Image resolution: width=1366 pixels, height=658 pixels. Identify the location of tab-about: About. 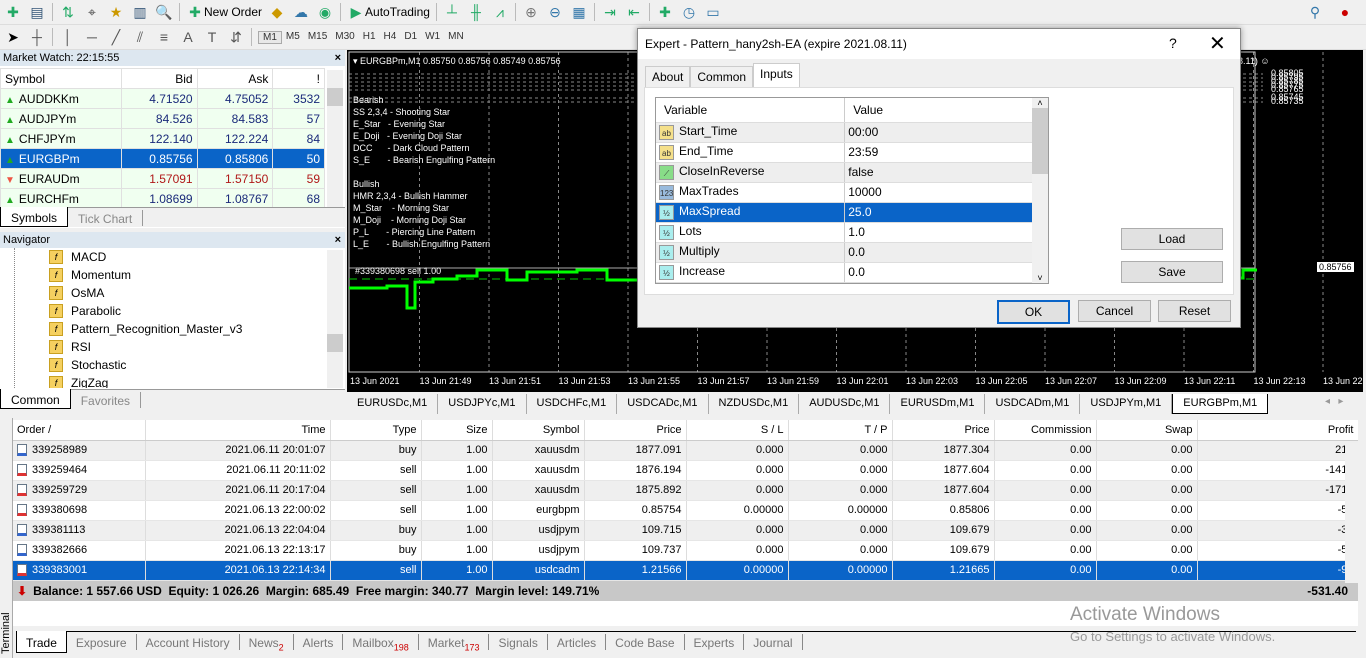
(668, 77).